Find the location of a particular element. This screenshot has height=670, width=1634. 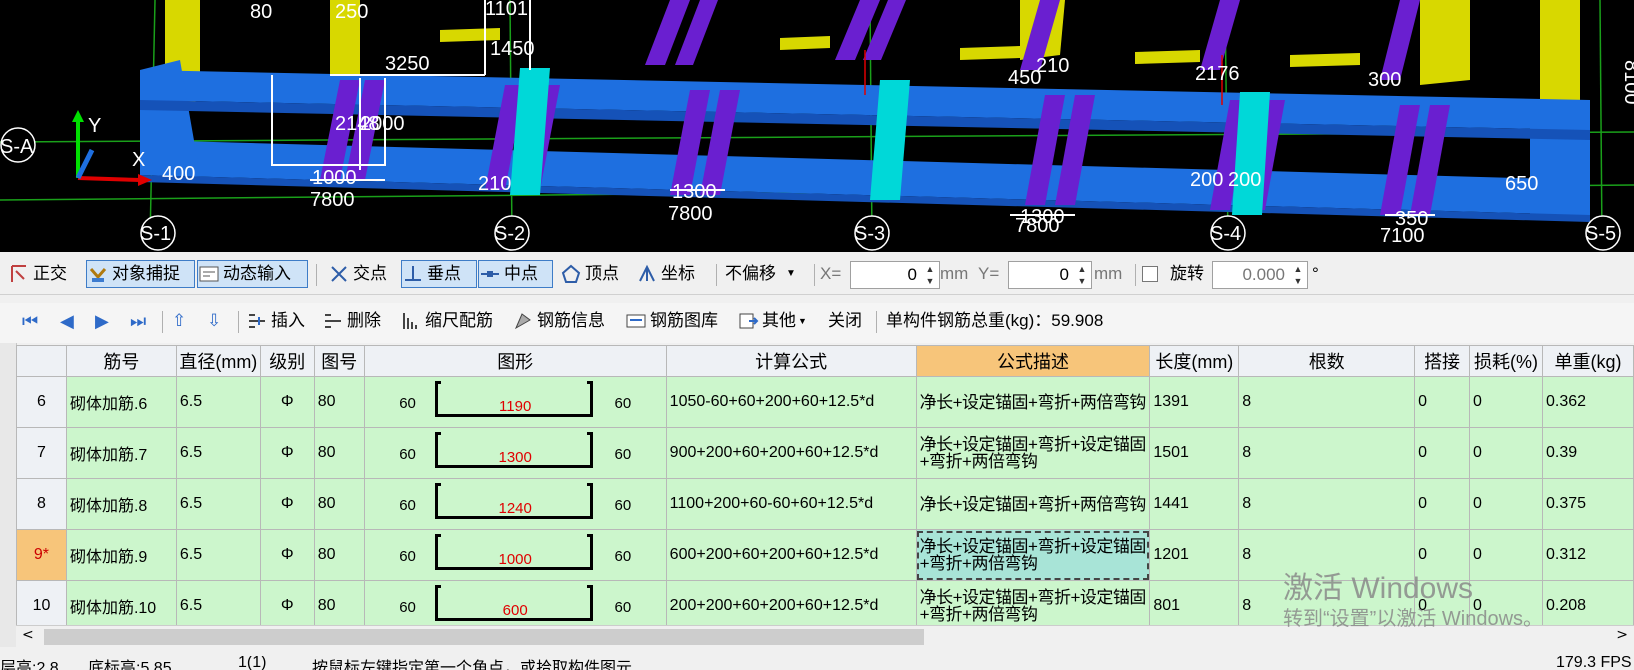

row-number: 6 is located at coordinates (41, 402).